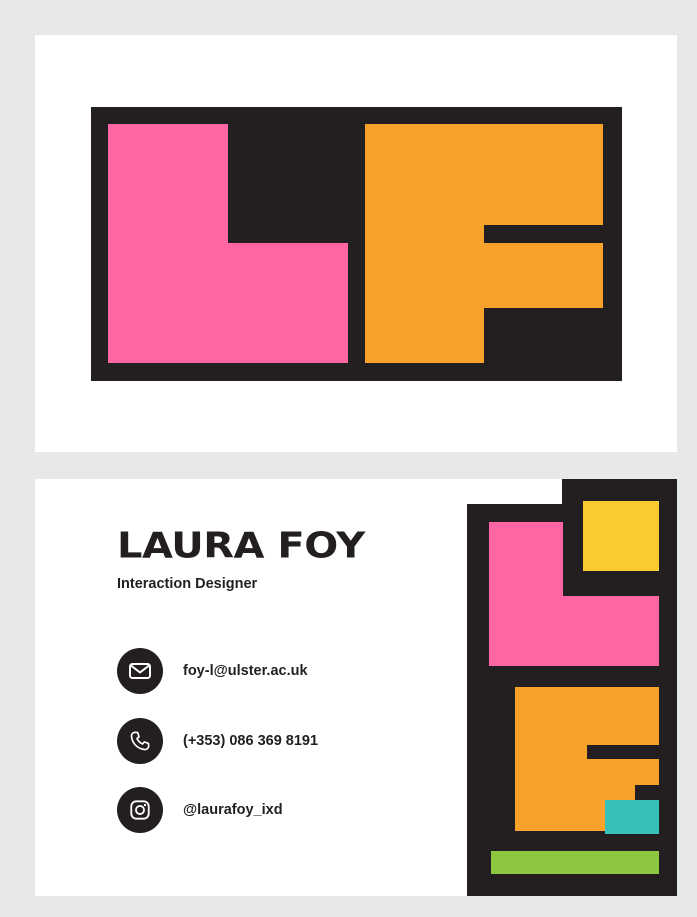 This screenshot has width=697, height=917. I want to click on contact-email: foy-l@ulster.ac.uk, so click(212, 671).